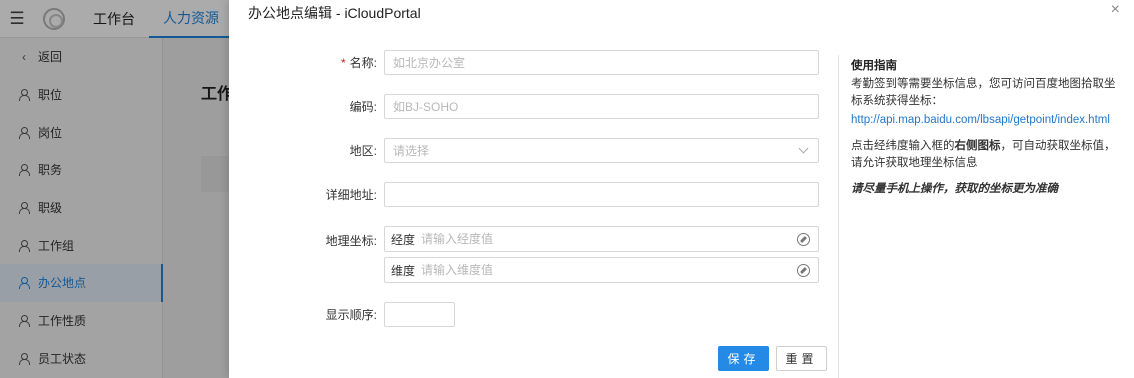 Image resolution: width=1134 pixels, height=378 pixels. I want to click on form-row-name: * 名称:, so click(524, 62).